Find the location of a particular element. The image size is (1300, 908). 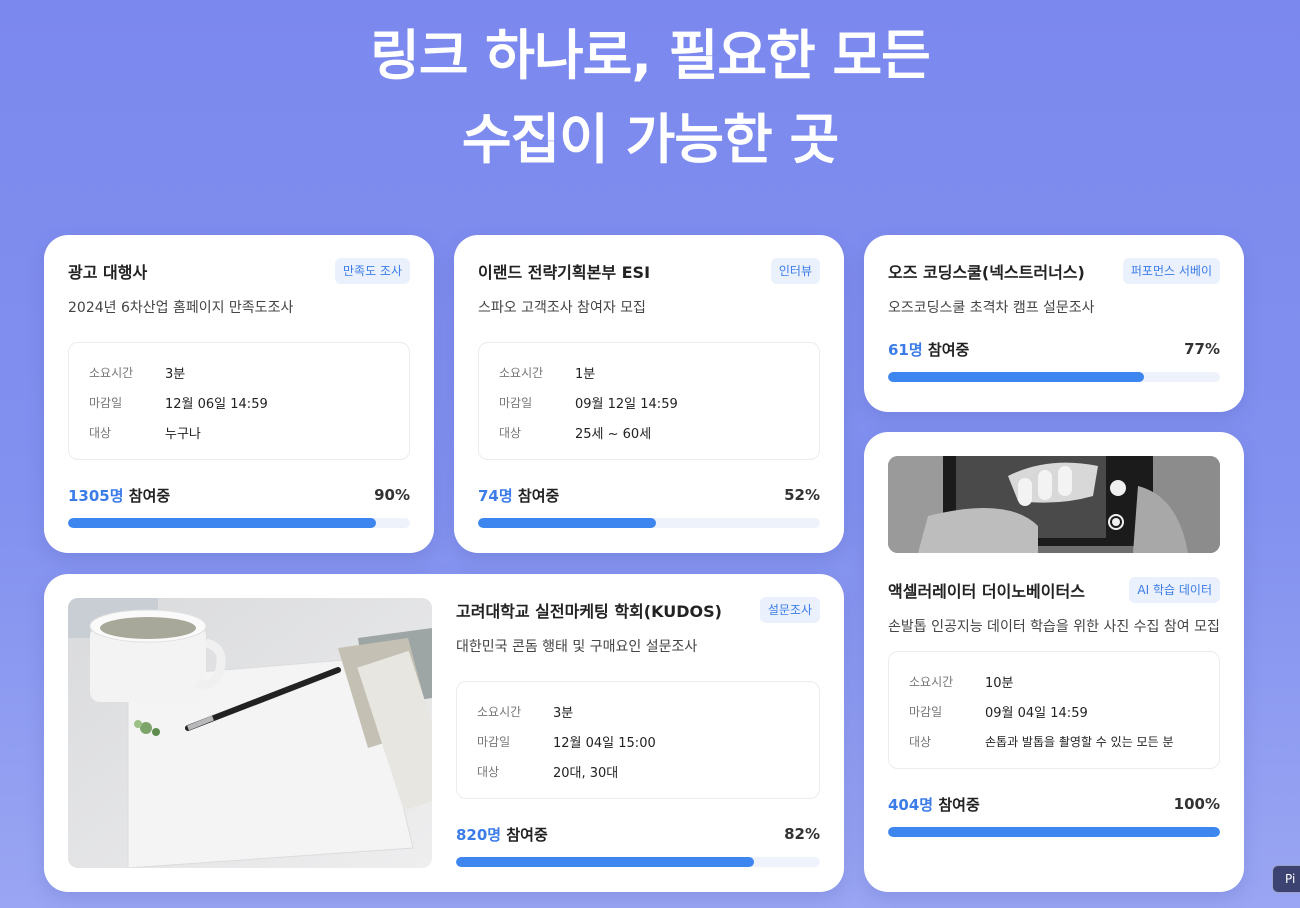

card-subtitle: 손발톱 인공지능 데이터 학습을 위한 사진 수집 참여 모집 is located at coordinates (1054, 627).